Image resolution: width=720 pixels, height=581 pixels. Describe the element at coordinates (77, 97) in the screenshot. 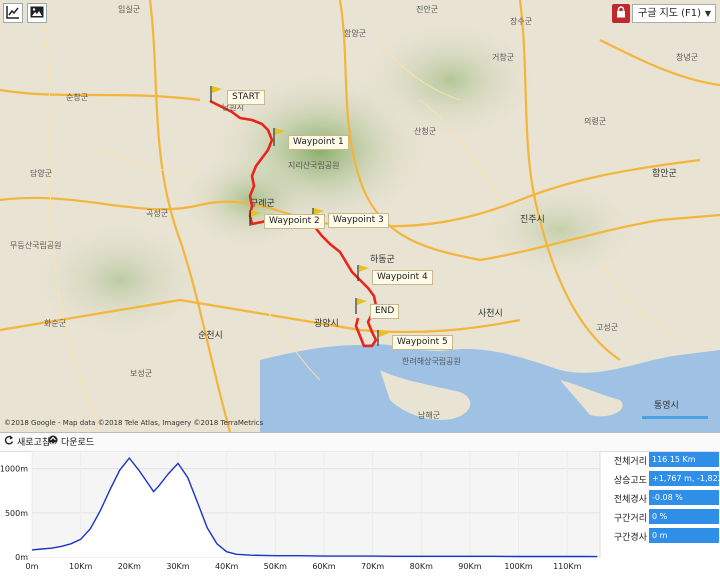

I see `place-label: 순창군` at that location.